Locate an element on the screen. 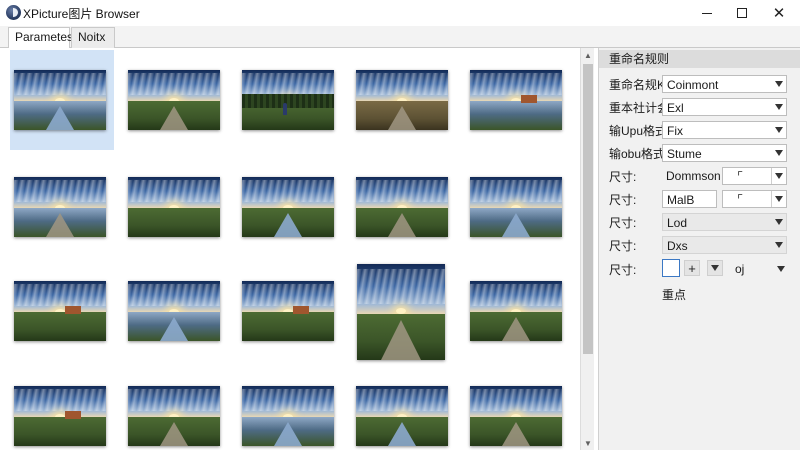 The width and height of the screenshot is (800, 450). close-button: ✕ is located at coordinates (779, 13).